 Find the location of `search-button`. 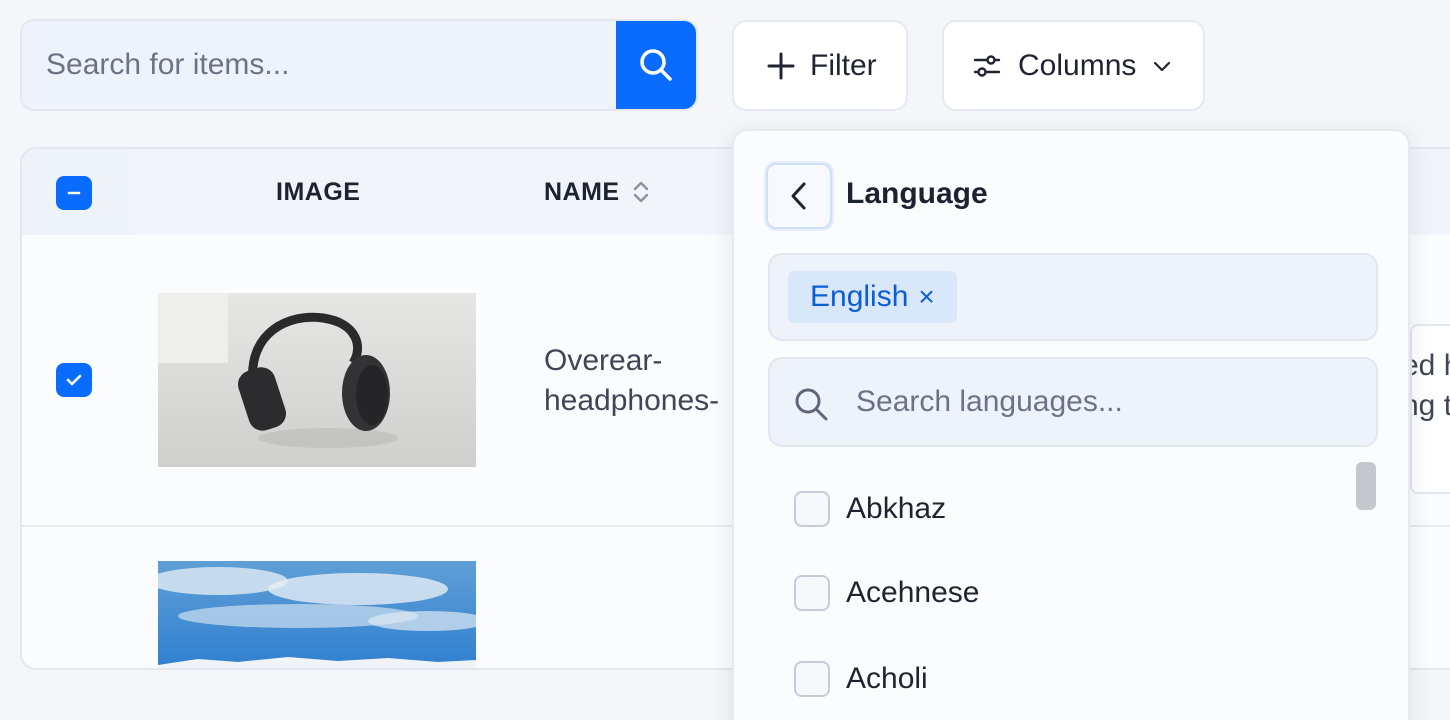

search-button is located at coordinates (656, 65).